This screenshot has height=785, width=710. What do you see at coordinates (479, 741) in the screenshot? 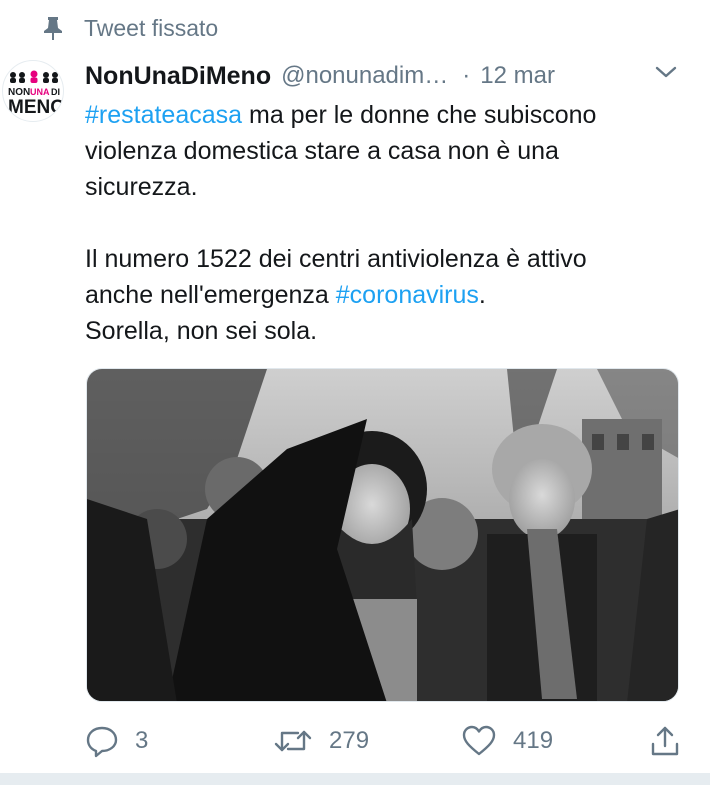
I see `heart-icon` at bounding box center [479, 741].